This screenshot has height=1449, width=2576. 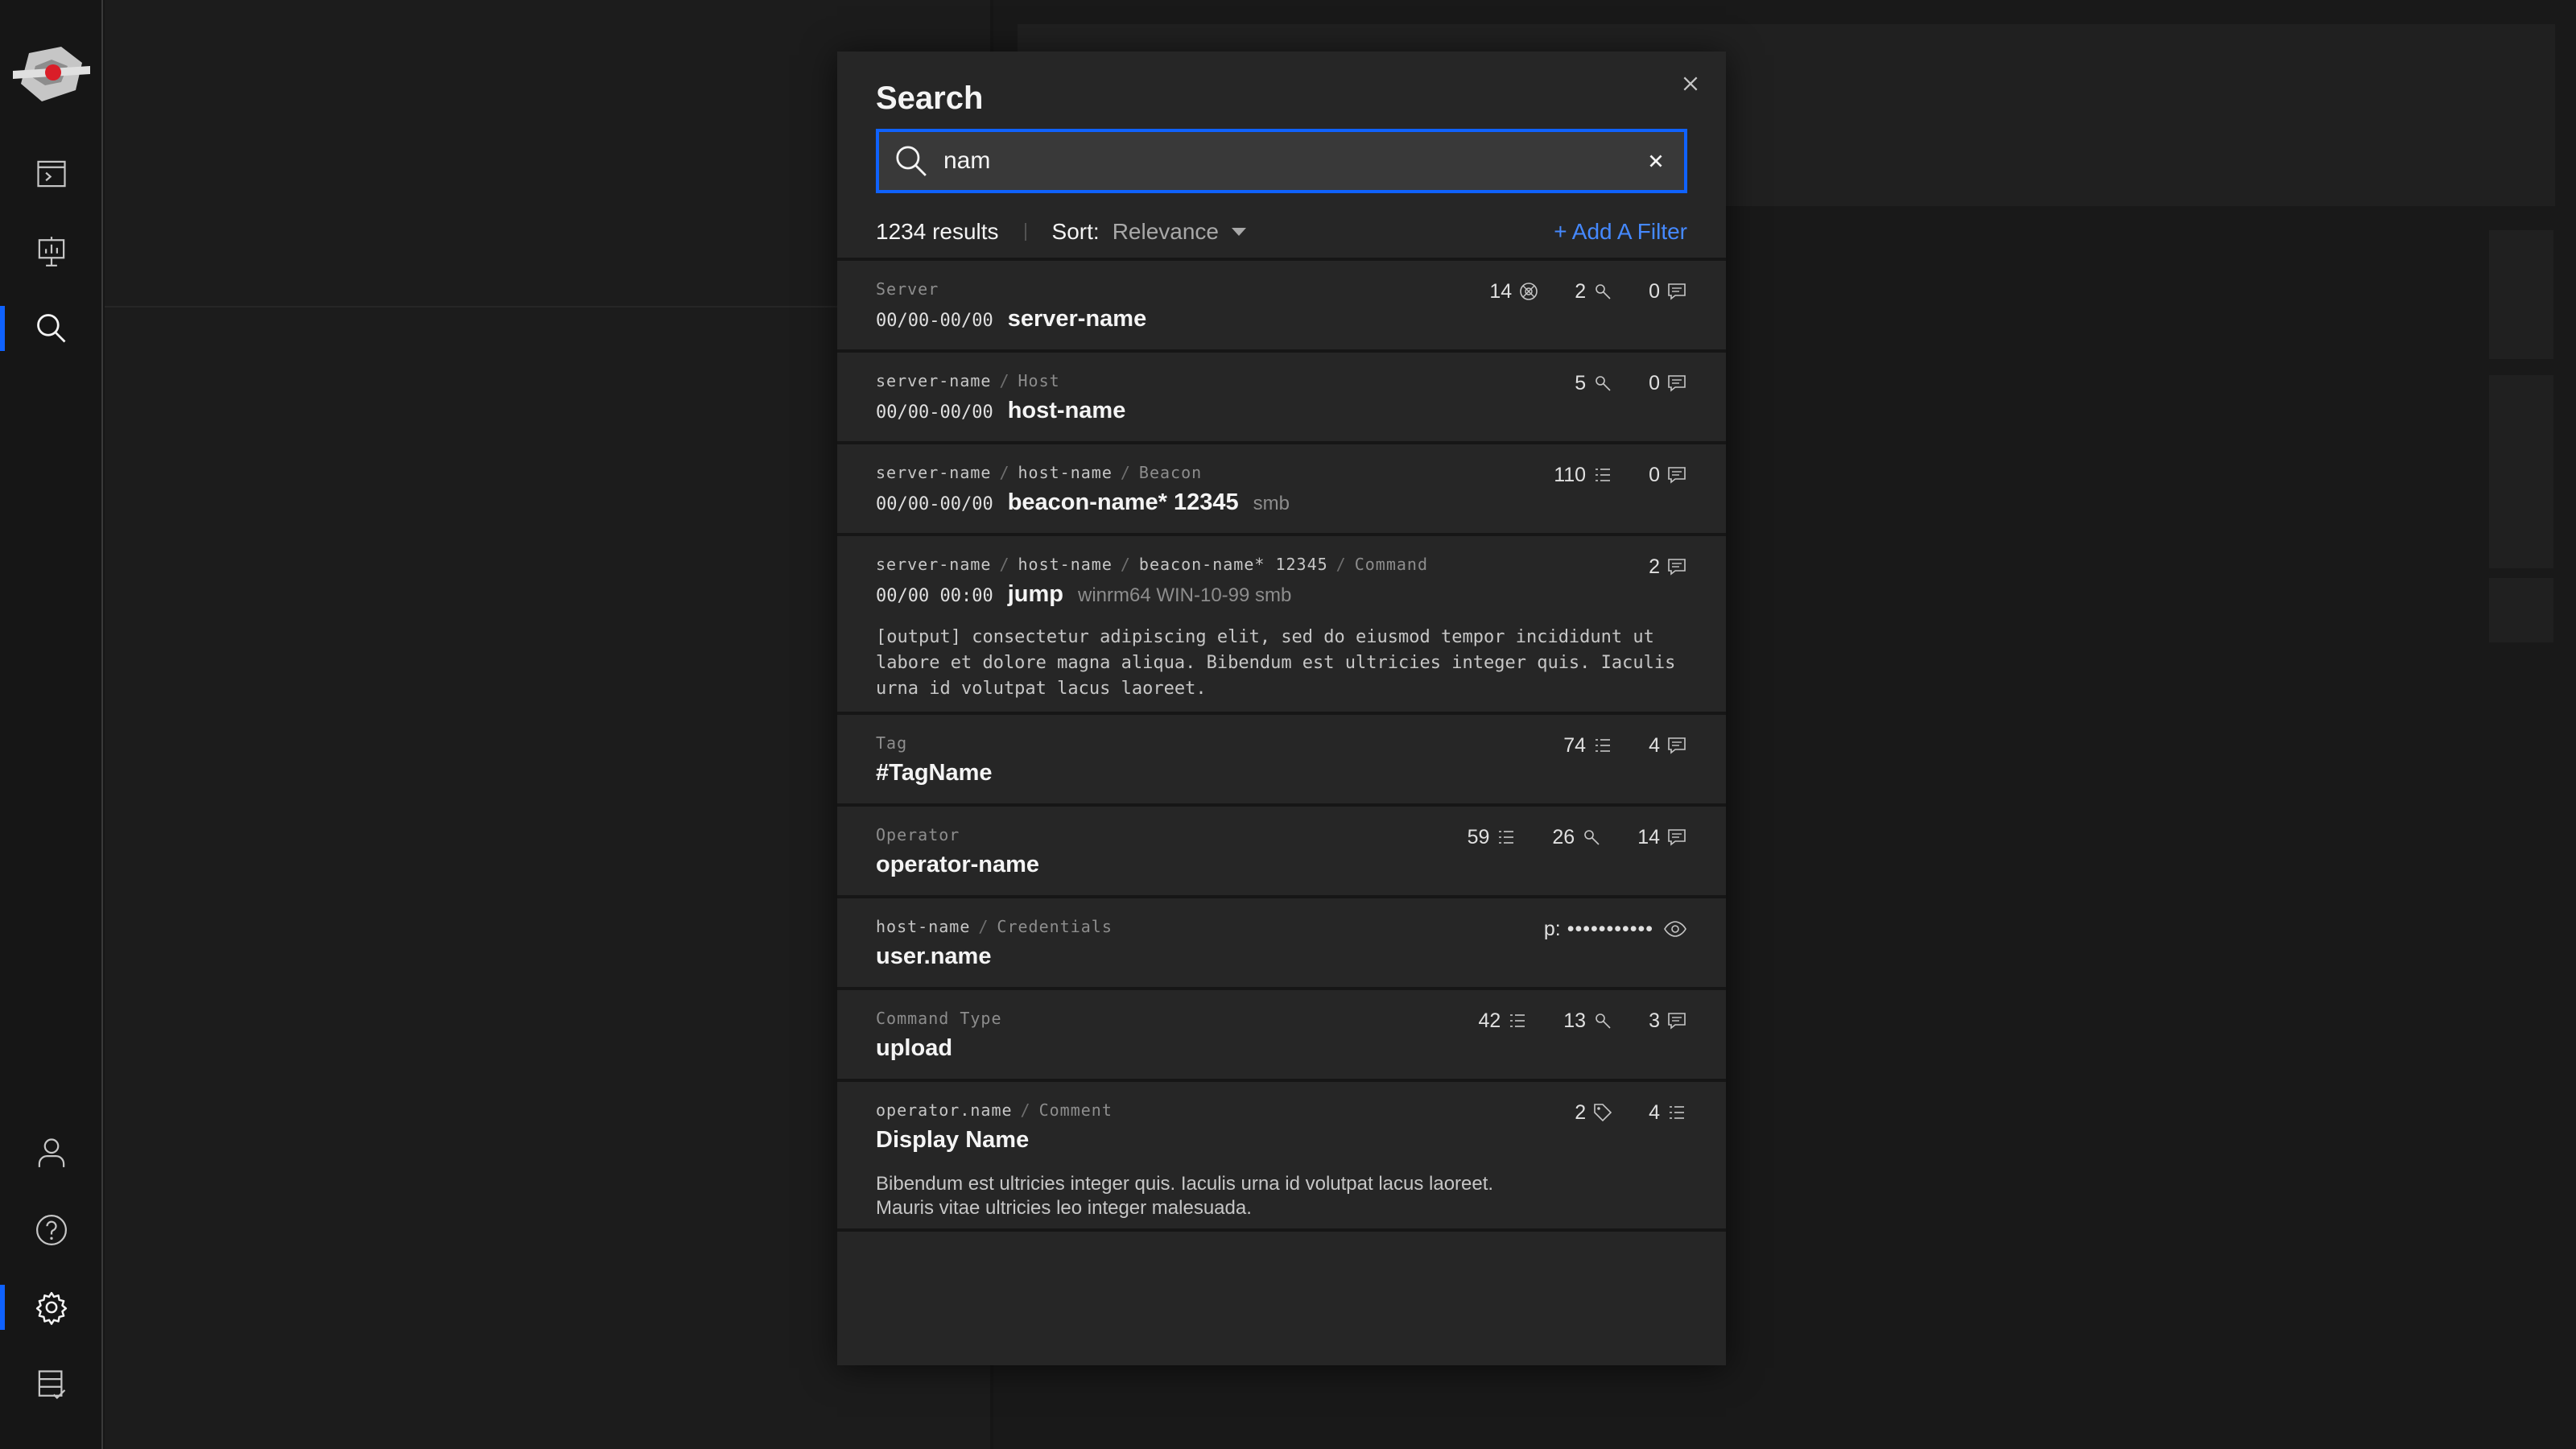 What do you see at coordinates (1285, 161) in the screenshot?
I see `search-input` at bounding box center [1285, 161].